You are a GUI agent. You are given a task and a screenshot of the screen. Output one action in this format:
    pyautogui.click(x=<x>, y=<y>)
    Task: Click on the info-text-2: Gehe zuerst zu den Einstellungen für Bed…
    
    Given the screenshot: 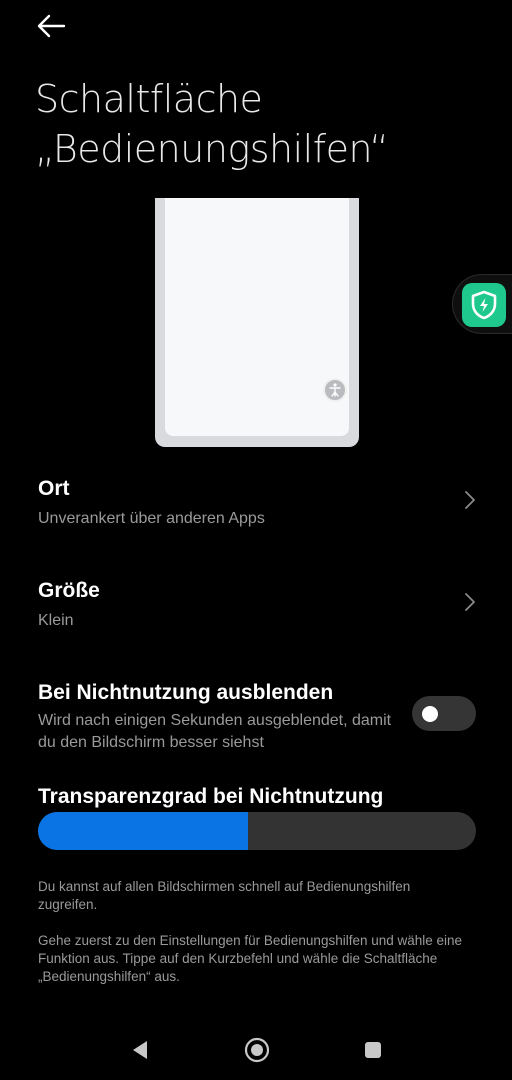 What is the action you would take?
    pyautogui.click(x=250, y=958)
    